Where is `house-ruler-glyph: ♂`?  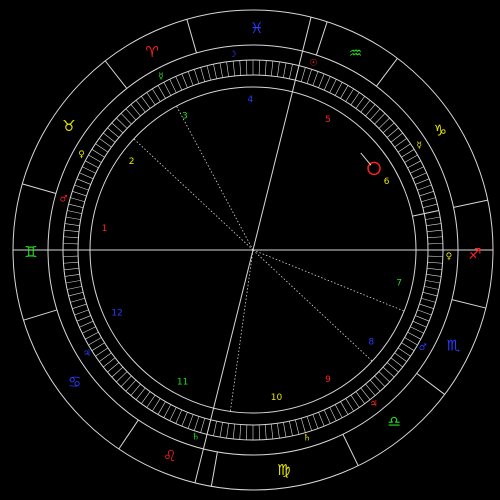
house-ruler-glyph: ♂ is located at coordinates (423, 348).